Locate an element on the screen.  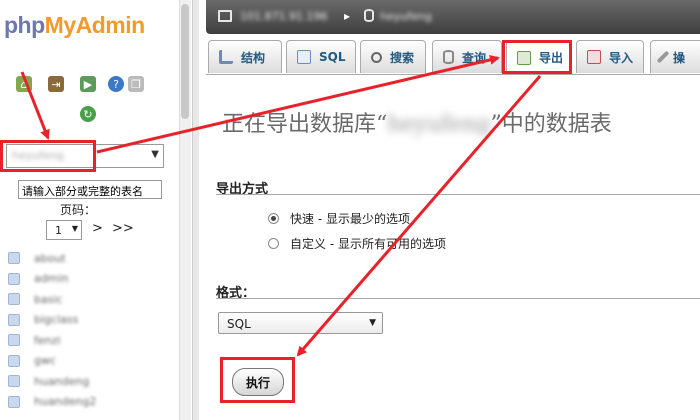
breadcrumb-server: 101.871.91.196 is located at coordinates (283, 16).